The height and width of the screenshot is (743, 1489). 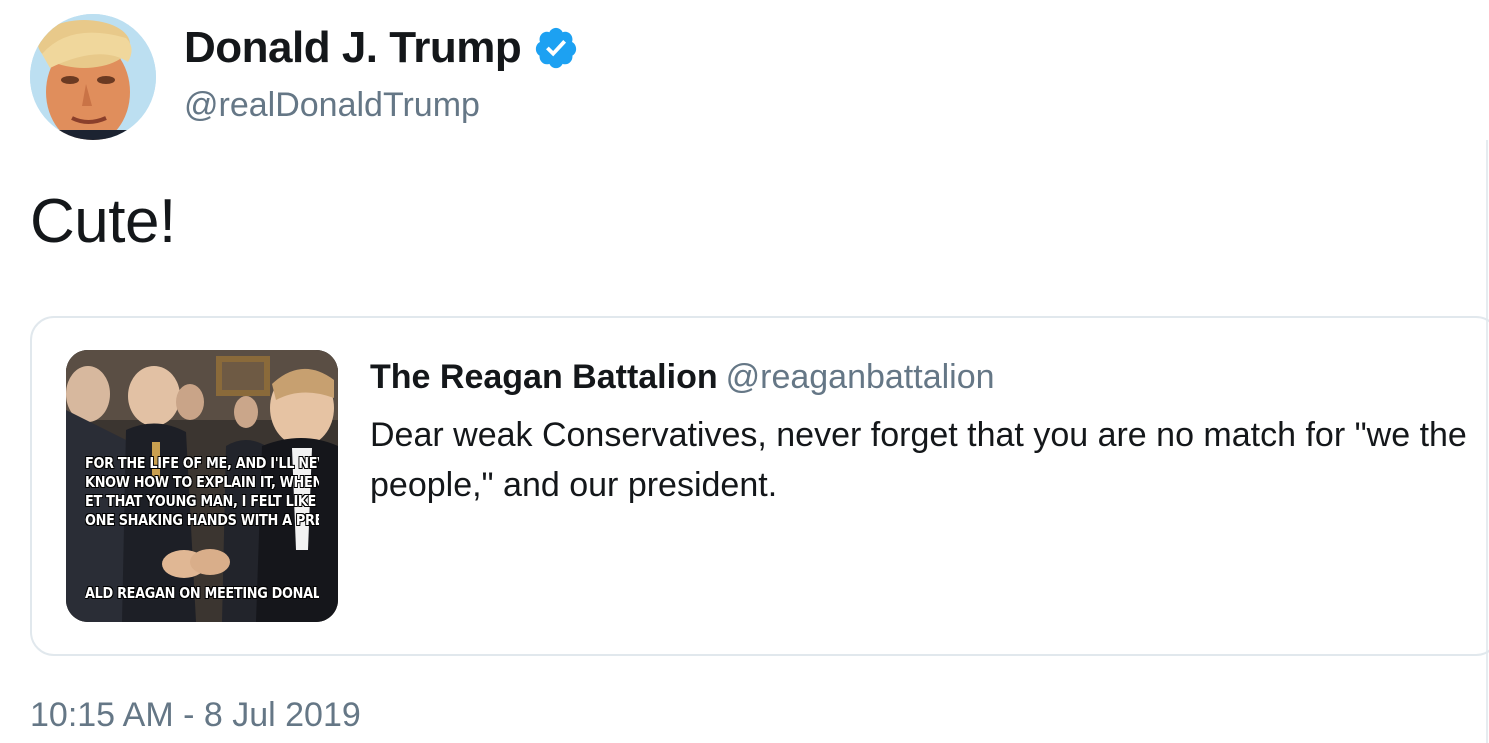 I want to click on quoted-author-display-name: The Reagan Battalion, so click(x=544, y=377).